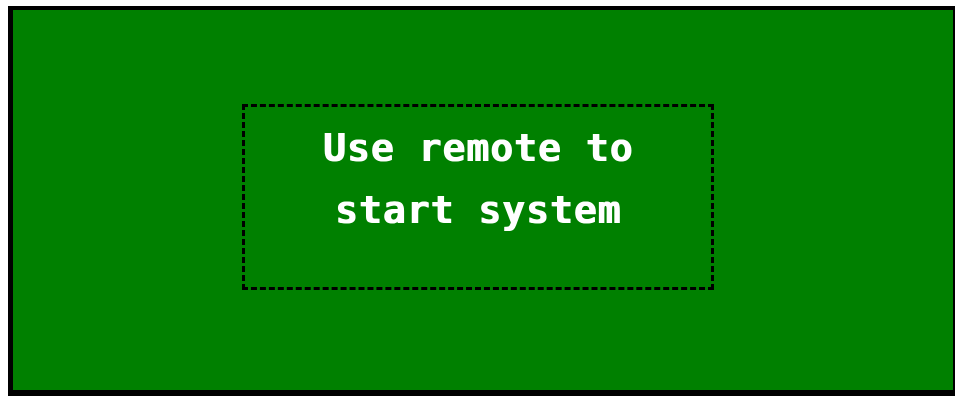 This screenshot has width=955, height=396. I want to click on frame-top-edge, so click(477, 3).